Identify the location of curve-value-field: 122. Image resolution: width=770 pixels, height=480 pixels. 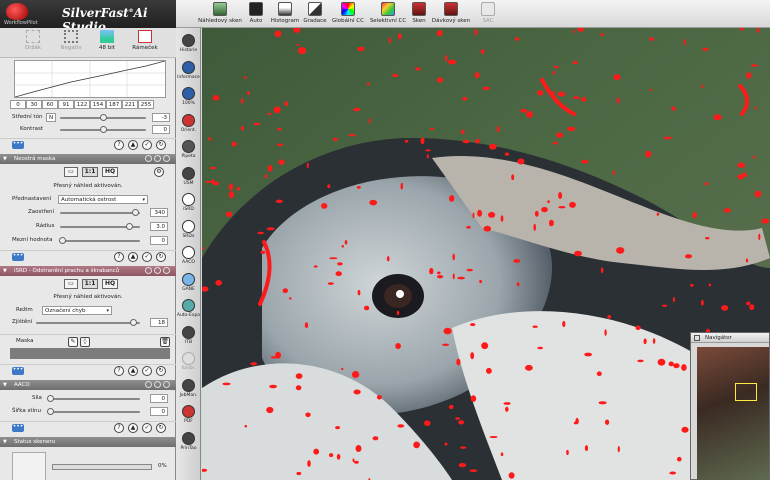
(82, 104).